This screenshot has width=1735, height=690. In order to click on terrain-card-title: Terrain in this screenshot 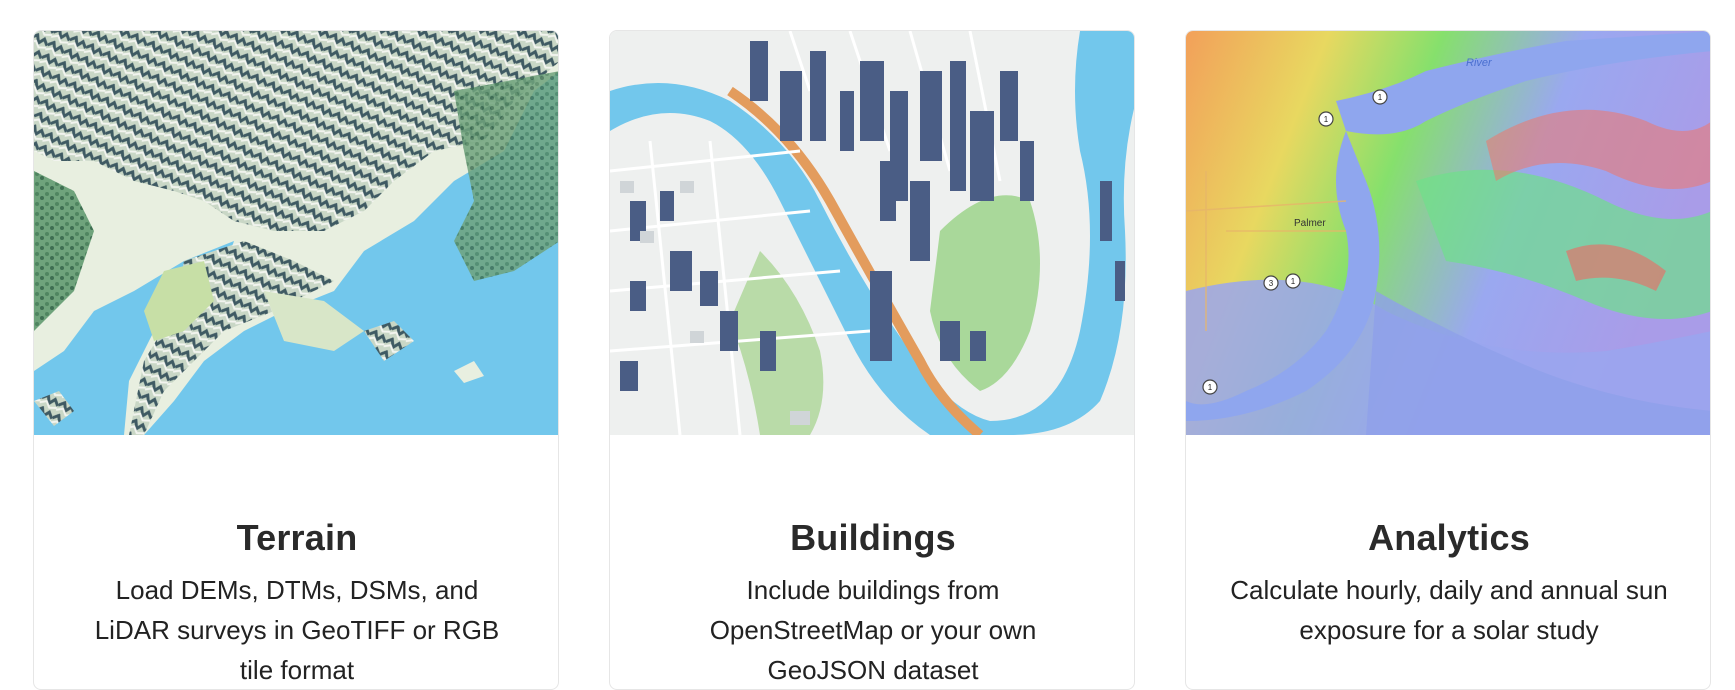, I will do `click(297, 537)`.